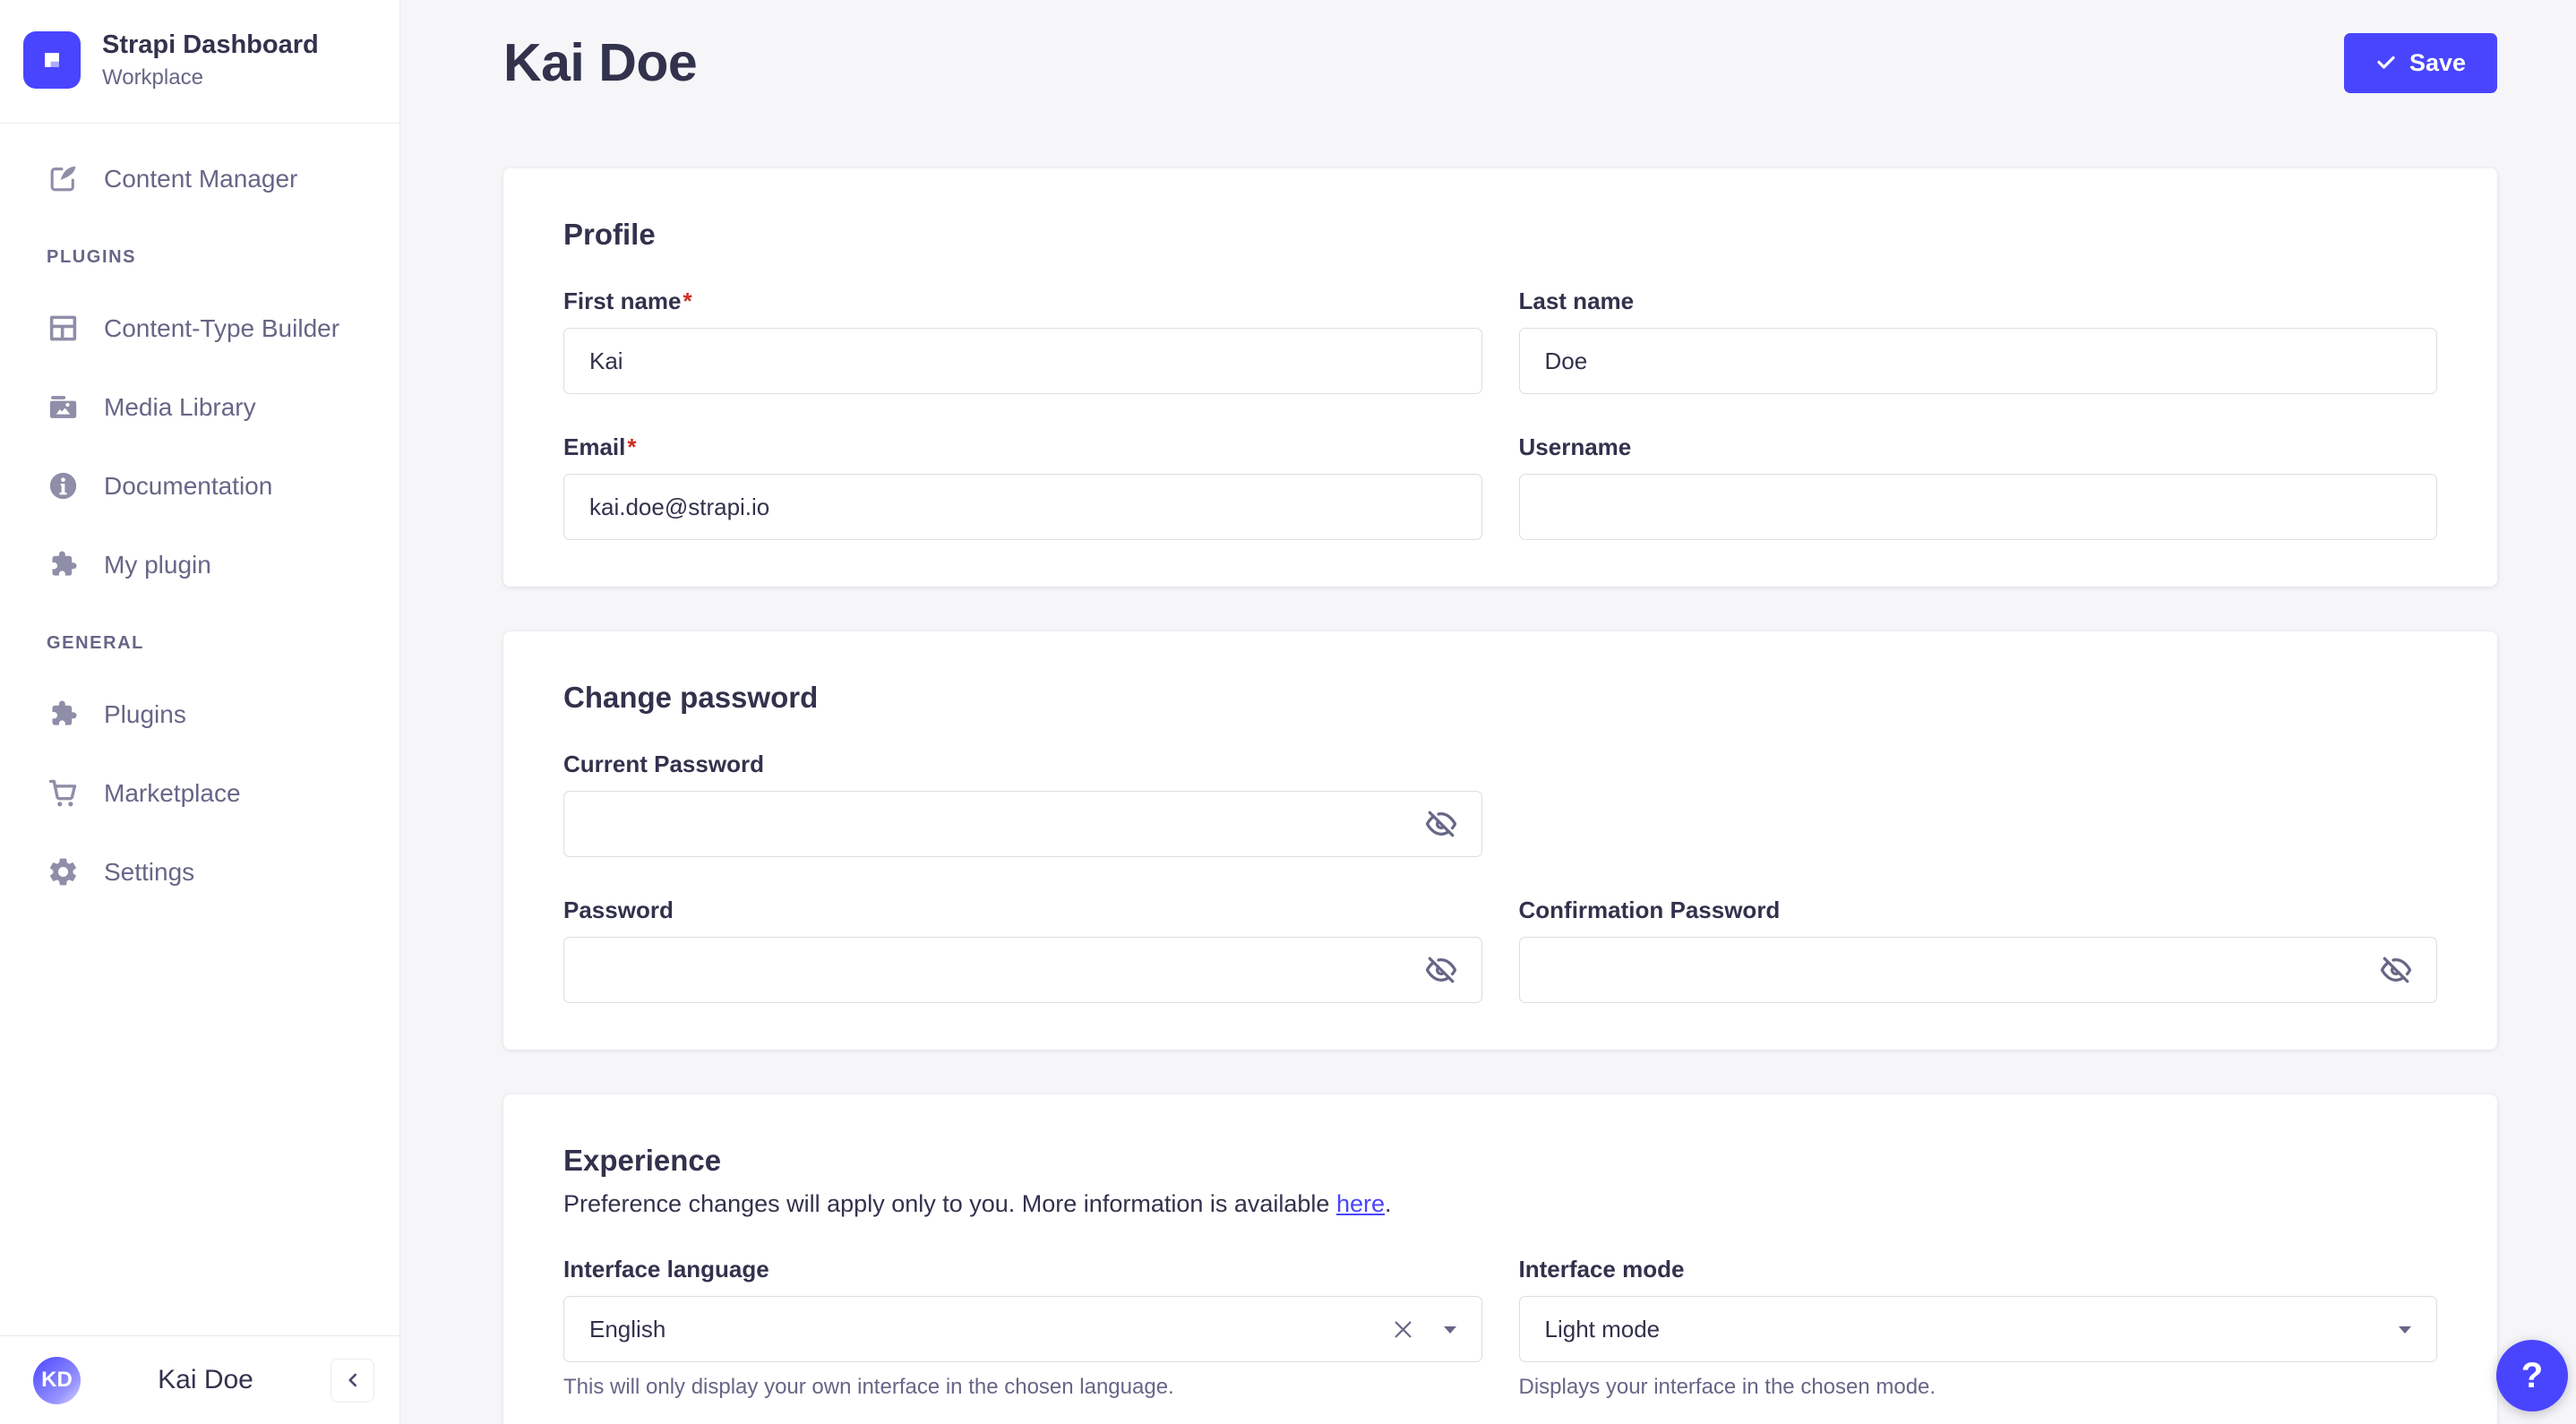  I want to click on picture-icon, so click(63, 407).